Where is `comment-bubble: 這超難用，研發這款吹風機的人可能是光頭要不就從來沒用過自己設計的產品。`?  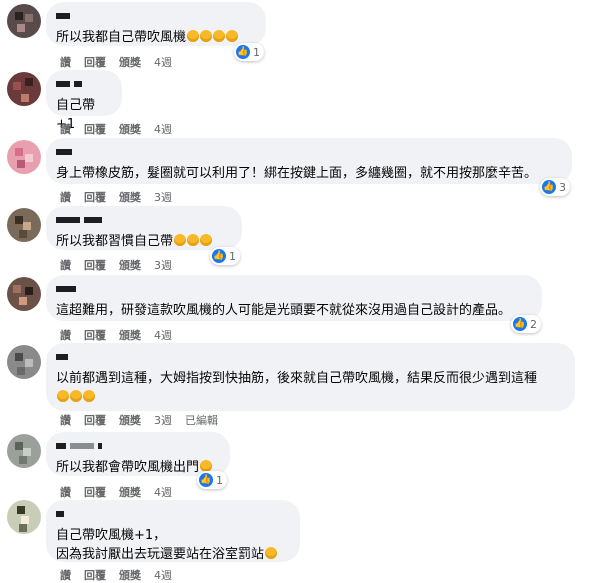
comment-bubble: 這超難用，研發這款吹風機的人可能是光頭要不就從來沒用過自己設計的產品。 is located at coordinates (294, 298).